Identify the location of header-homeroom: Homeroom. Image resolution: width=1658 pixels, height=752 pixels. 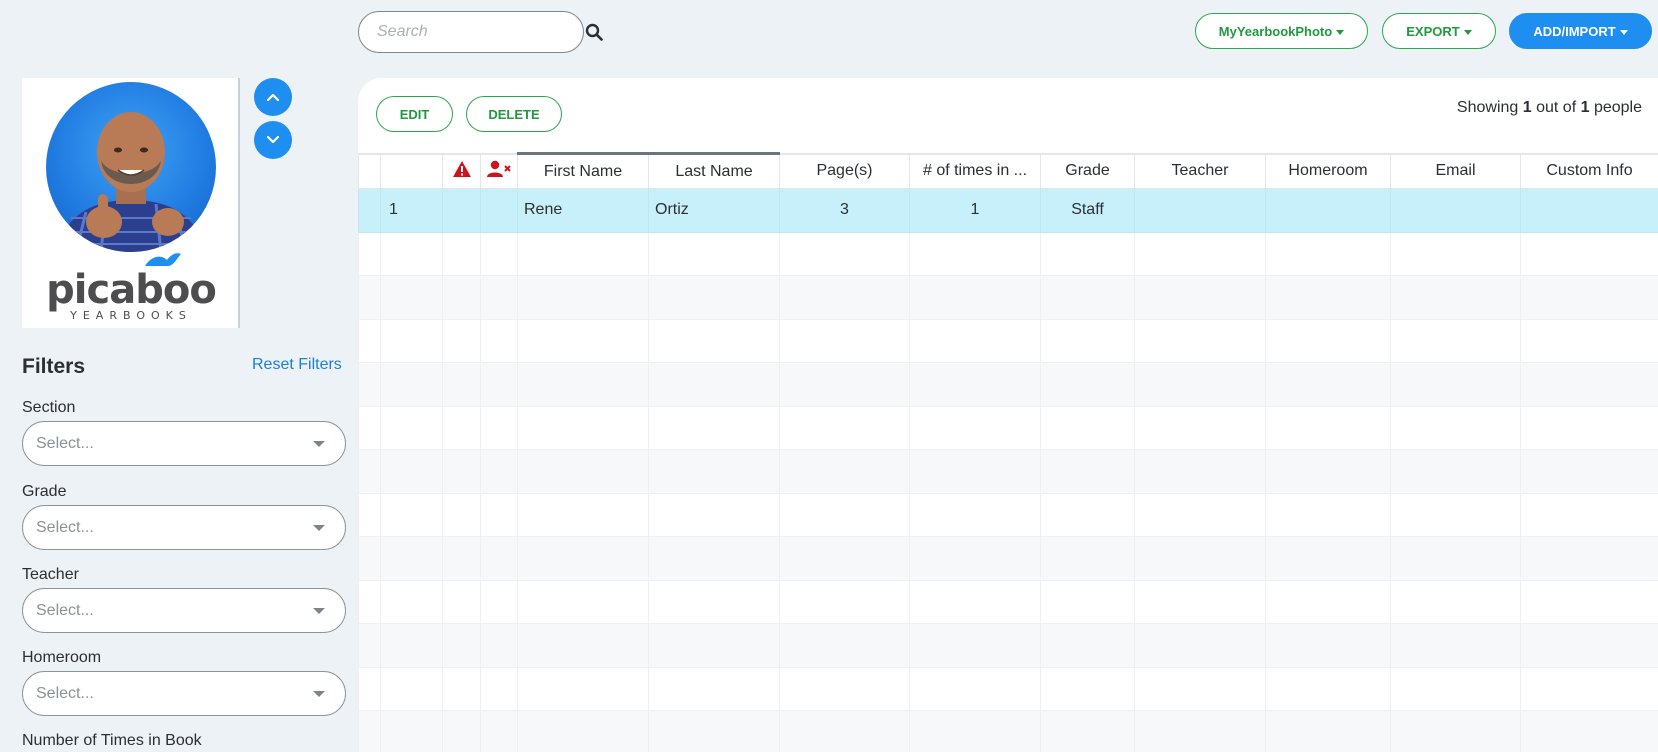
(1328, 170).